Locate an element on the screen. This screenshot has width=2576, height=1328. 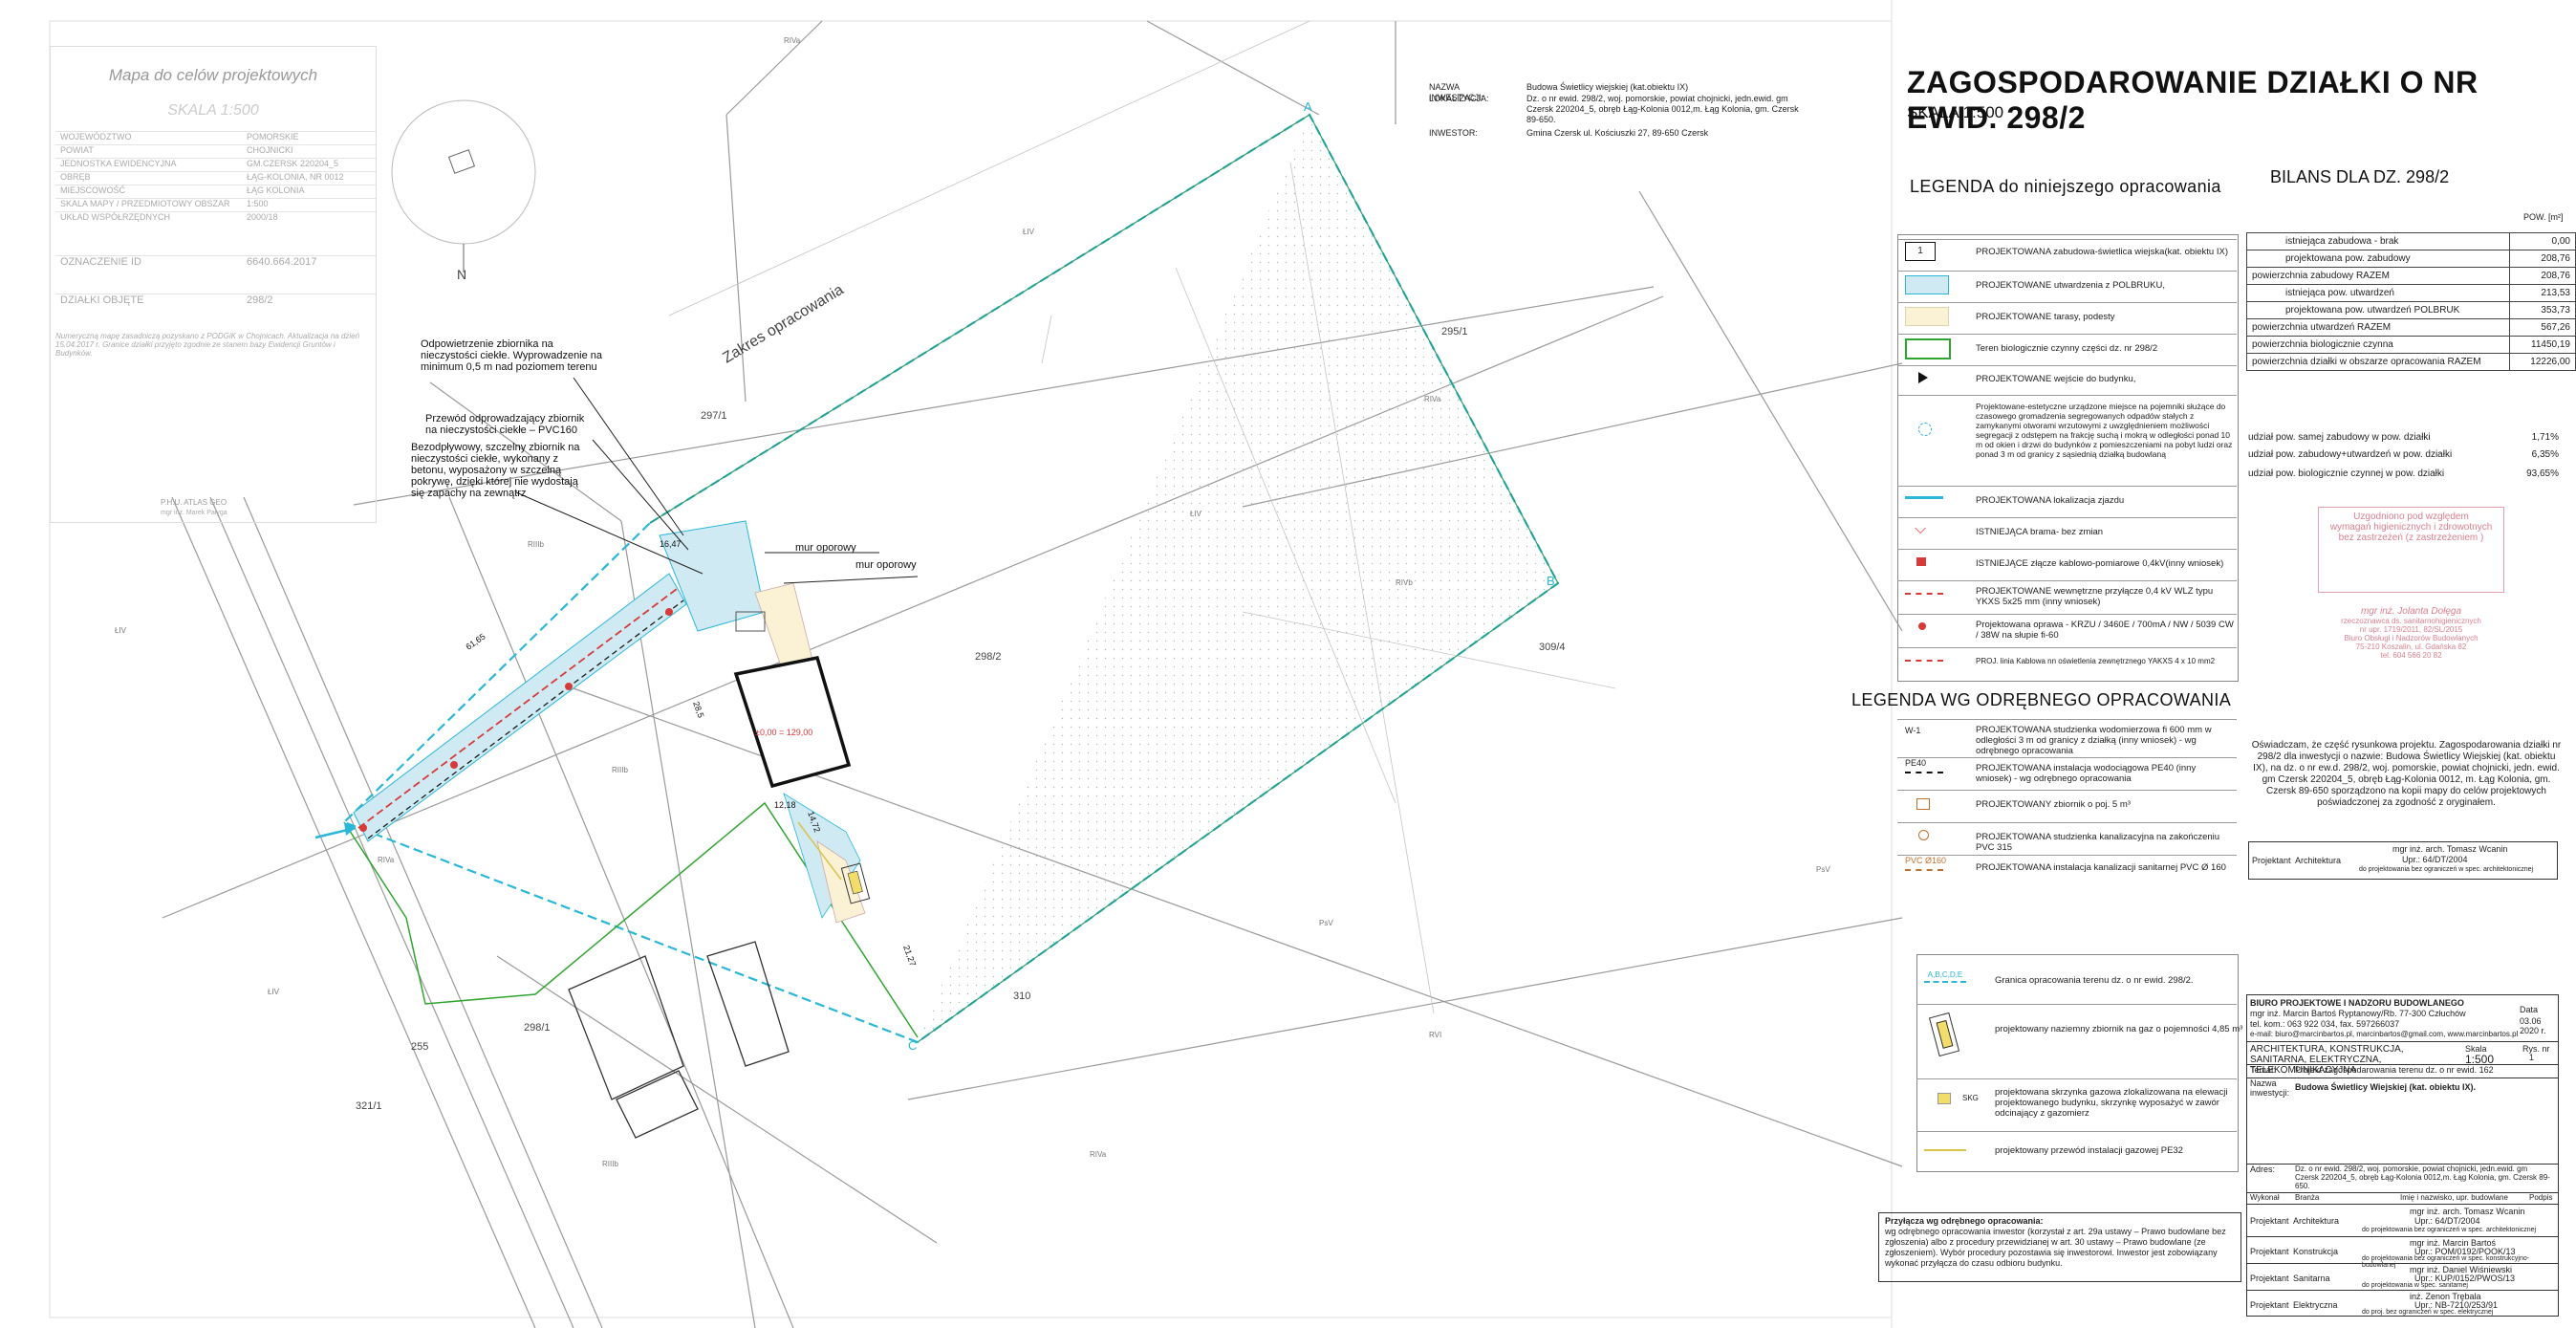
note-heading: Przyłącza wg odrębnego opracowania: is located at coordinates (1965, 1221).